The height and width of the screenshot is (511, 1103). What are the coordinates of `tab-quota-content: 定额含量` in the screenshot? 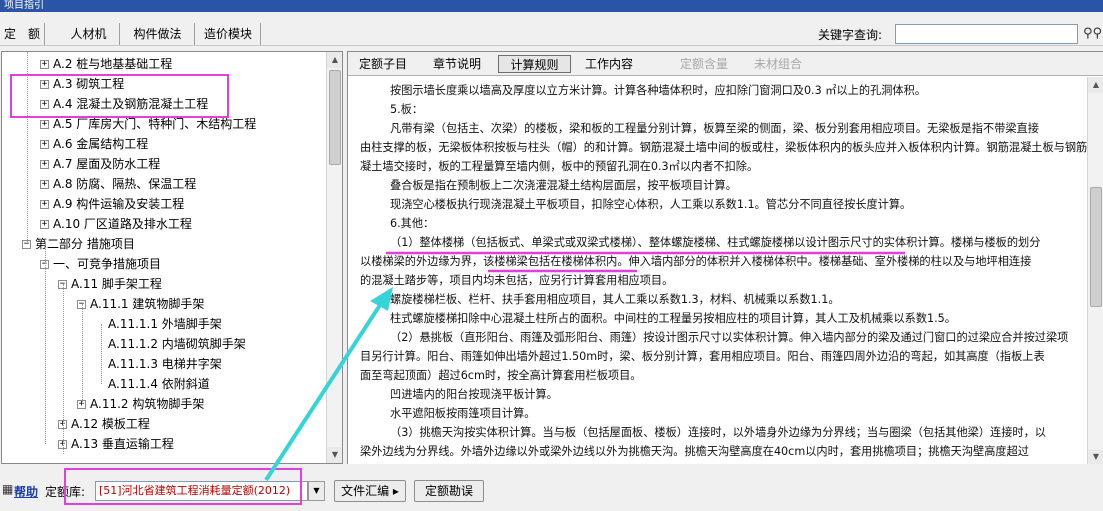 It's located at (704, 64).